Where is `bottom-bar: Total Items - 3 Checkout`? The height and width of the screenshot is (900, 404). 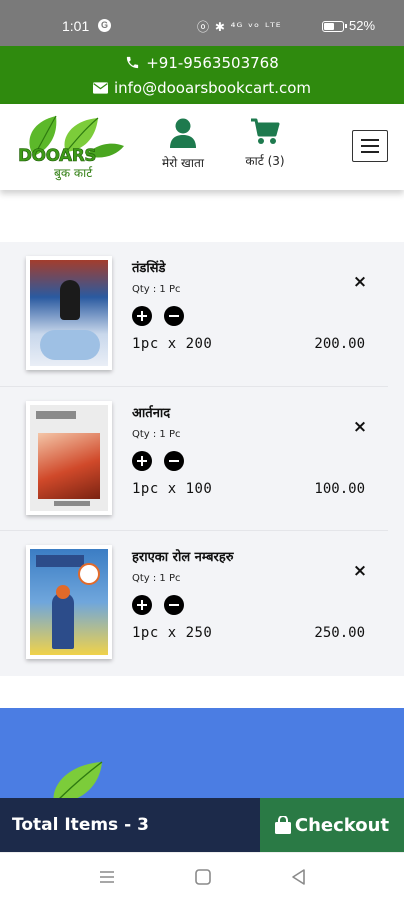 bottom-bar: Total Items - 3 Checkout is located at coordinates (202, 825).